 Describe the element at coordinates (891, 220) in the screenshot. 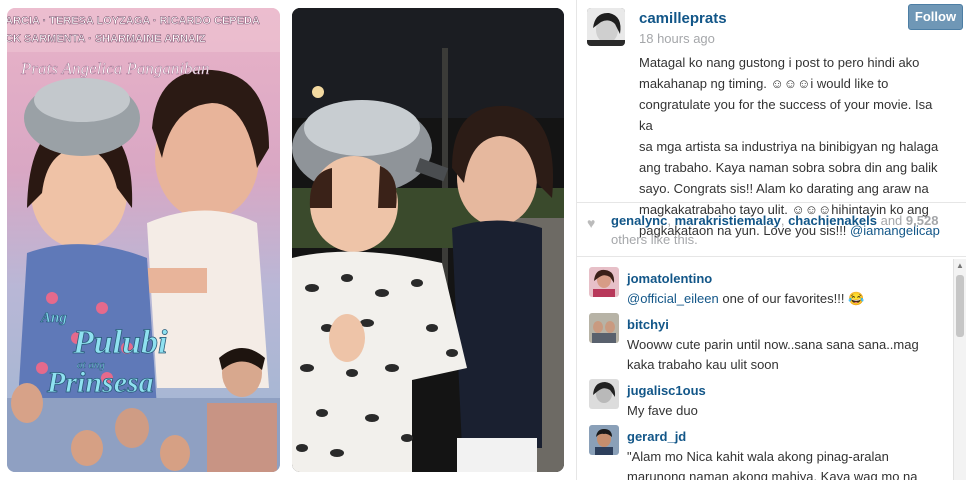

I see `likes-and-text: and` at that location.